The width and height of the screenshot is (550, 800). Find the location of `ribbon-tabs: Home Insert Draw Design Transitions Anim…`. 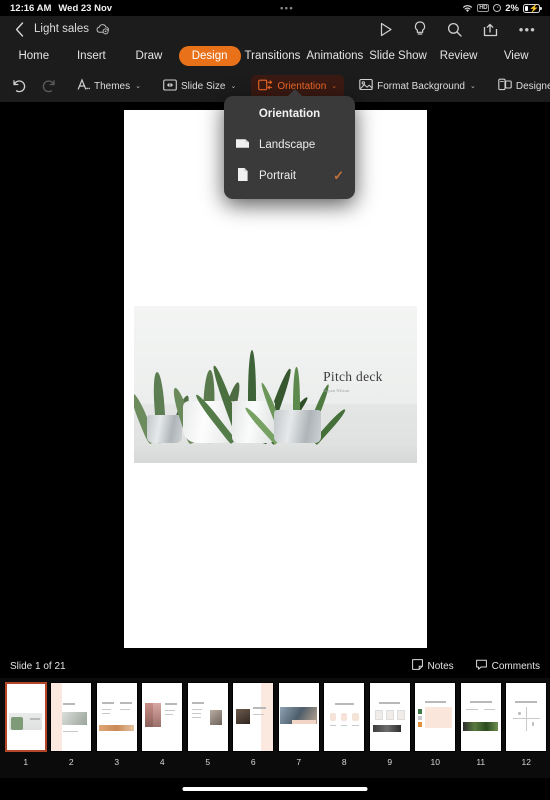

ribbon-tabs: Home Insert Draw Design Transitions Anim… is located at coordinates (275, 56).